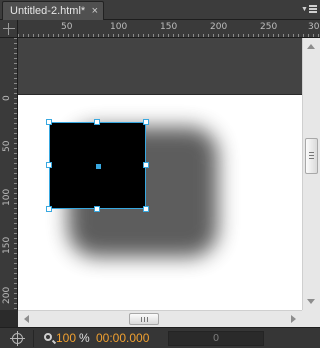  I want to click on horizontal-ruler: 50 100 150 200 250 30, so click(169, 29).